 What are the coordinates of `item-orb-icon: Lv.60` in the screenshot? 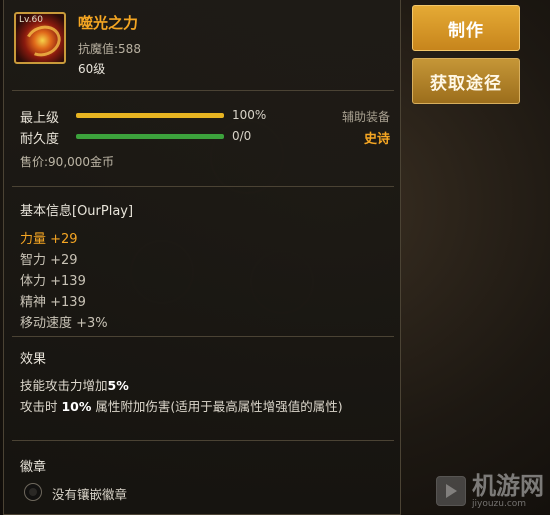 It's located at (40, 38).